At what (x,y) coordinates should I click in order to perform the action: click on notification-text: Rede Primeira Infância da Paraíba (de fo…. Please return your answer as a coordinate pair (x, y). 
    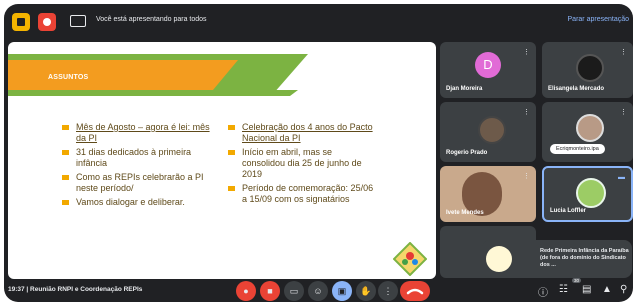
    Looking at the image, I should click on (584, 258).